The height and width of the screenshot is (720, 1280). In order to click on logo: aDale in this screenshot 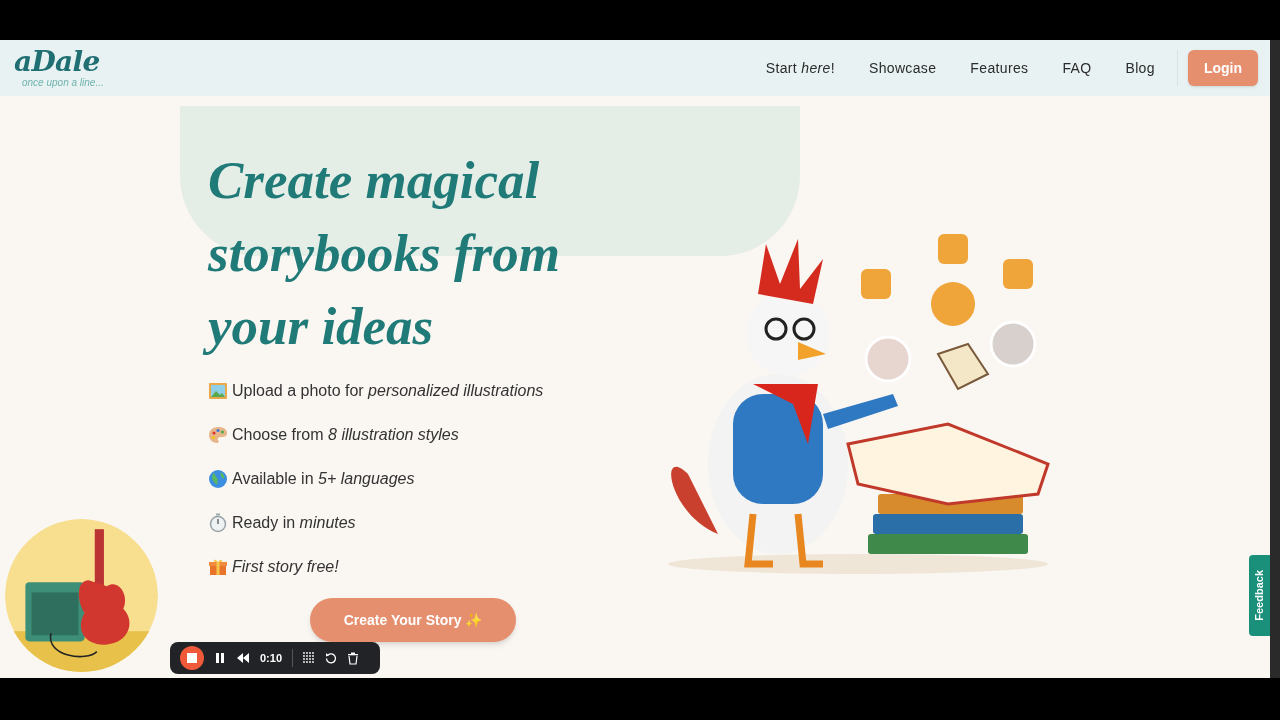, I will do `click(59, 62)`.